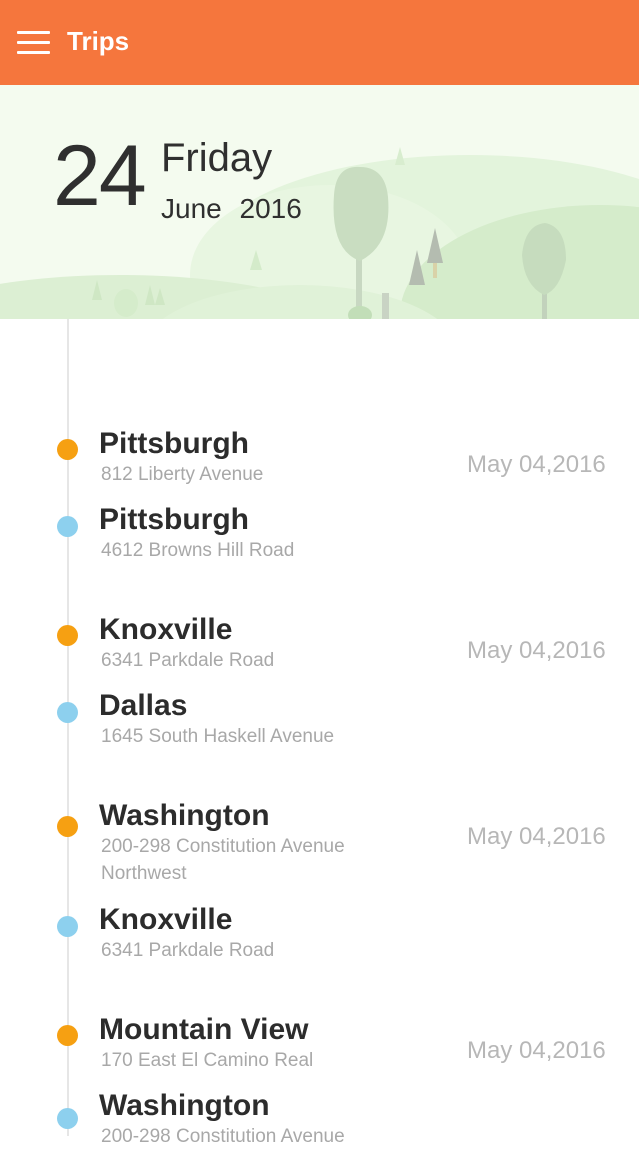 The height and width of the screenshot is (1150, 639). I want to click on app-bar: Trips, so click(319, 42).